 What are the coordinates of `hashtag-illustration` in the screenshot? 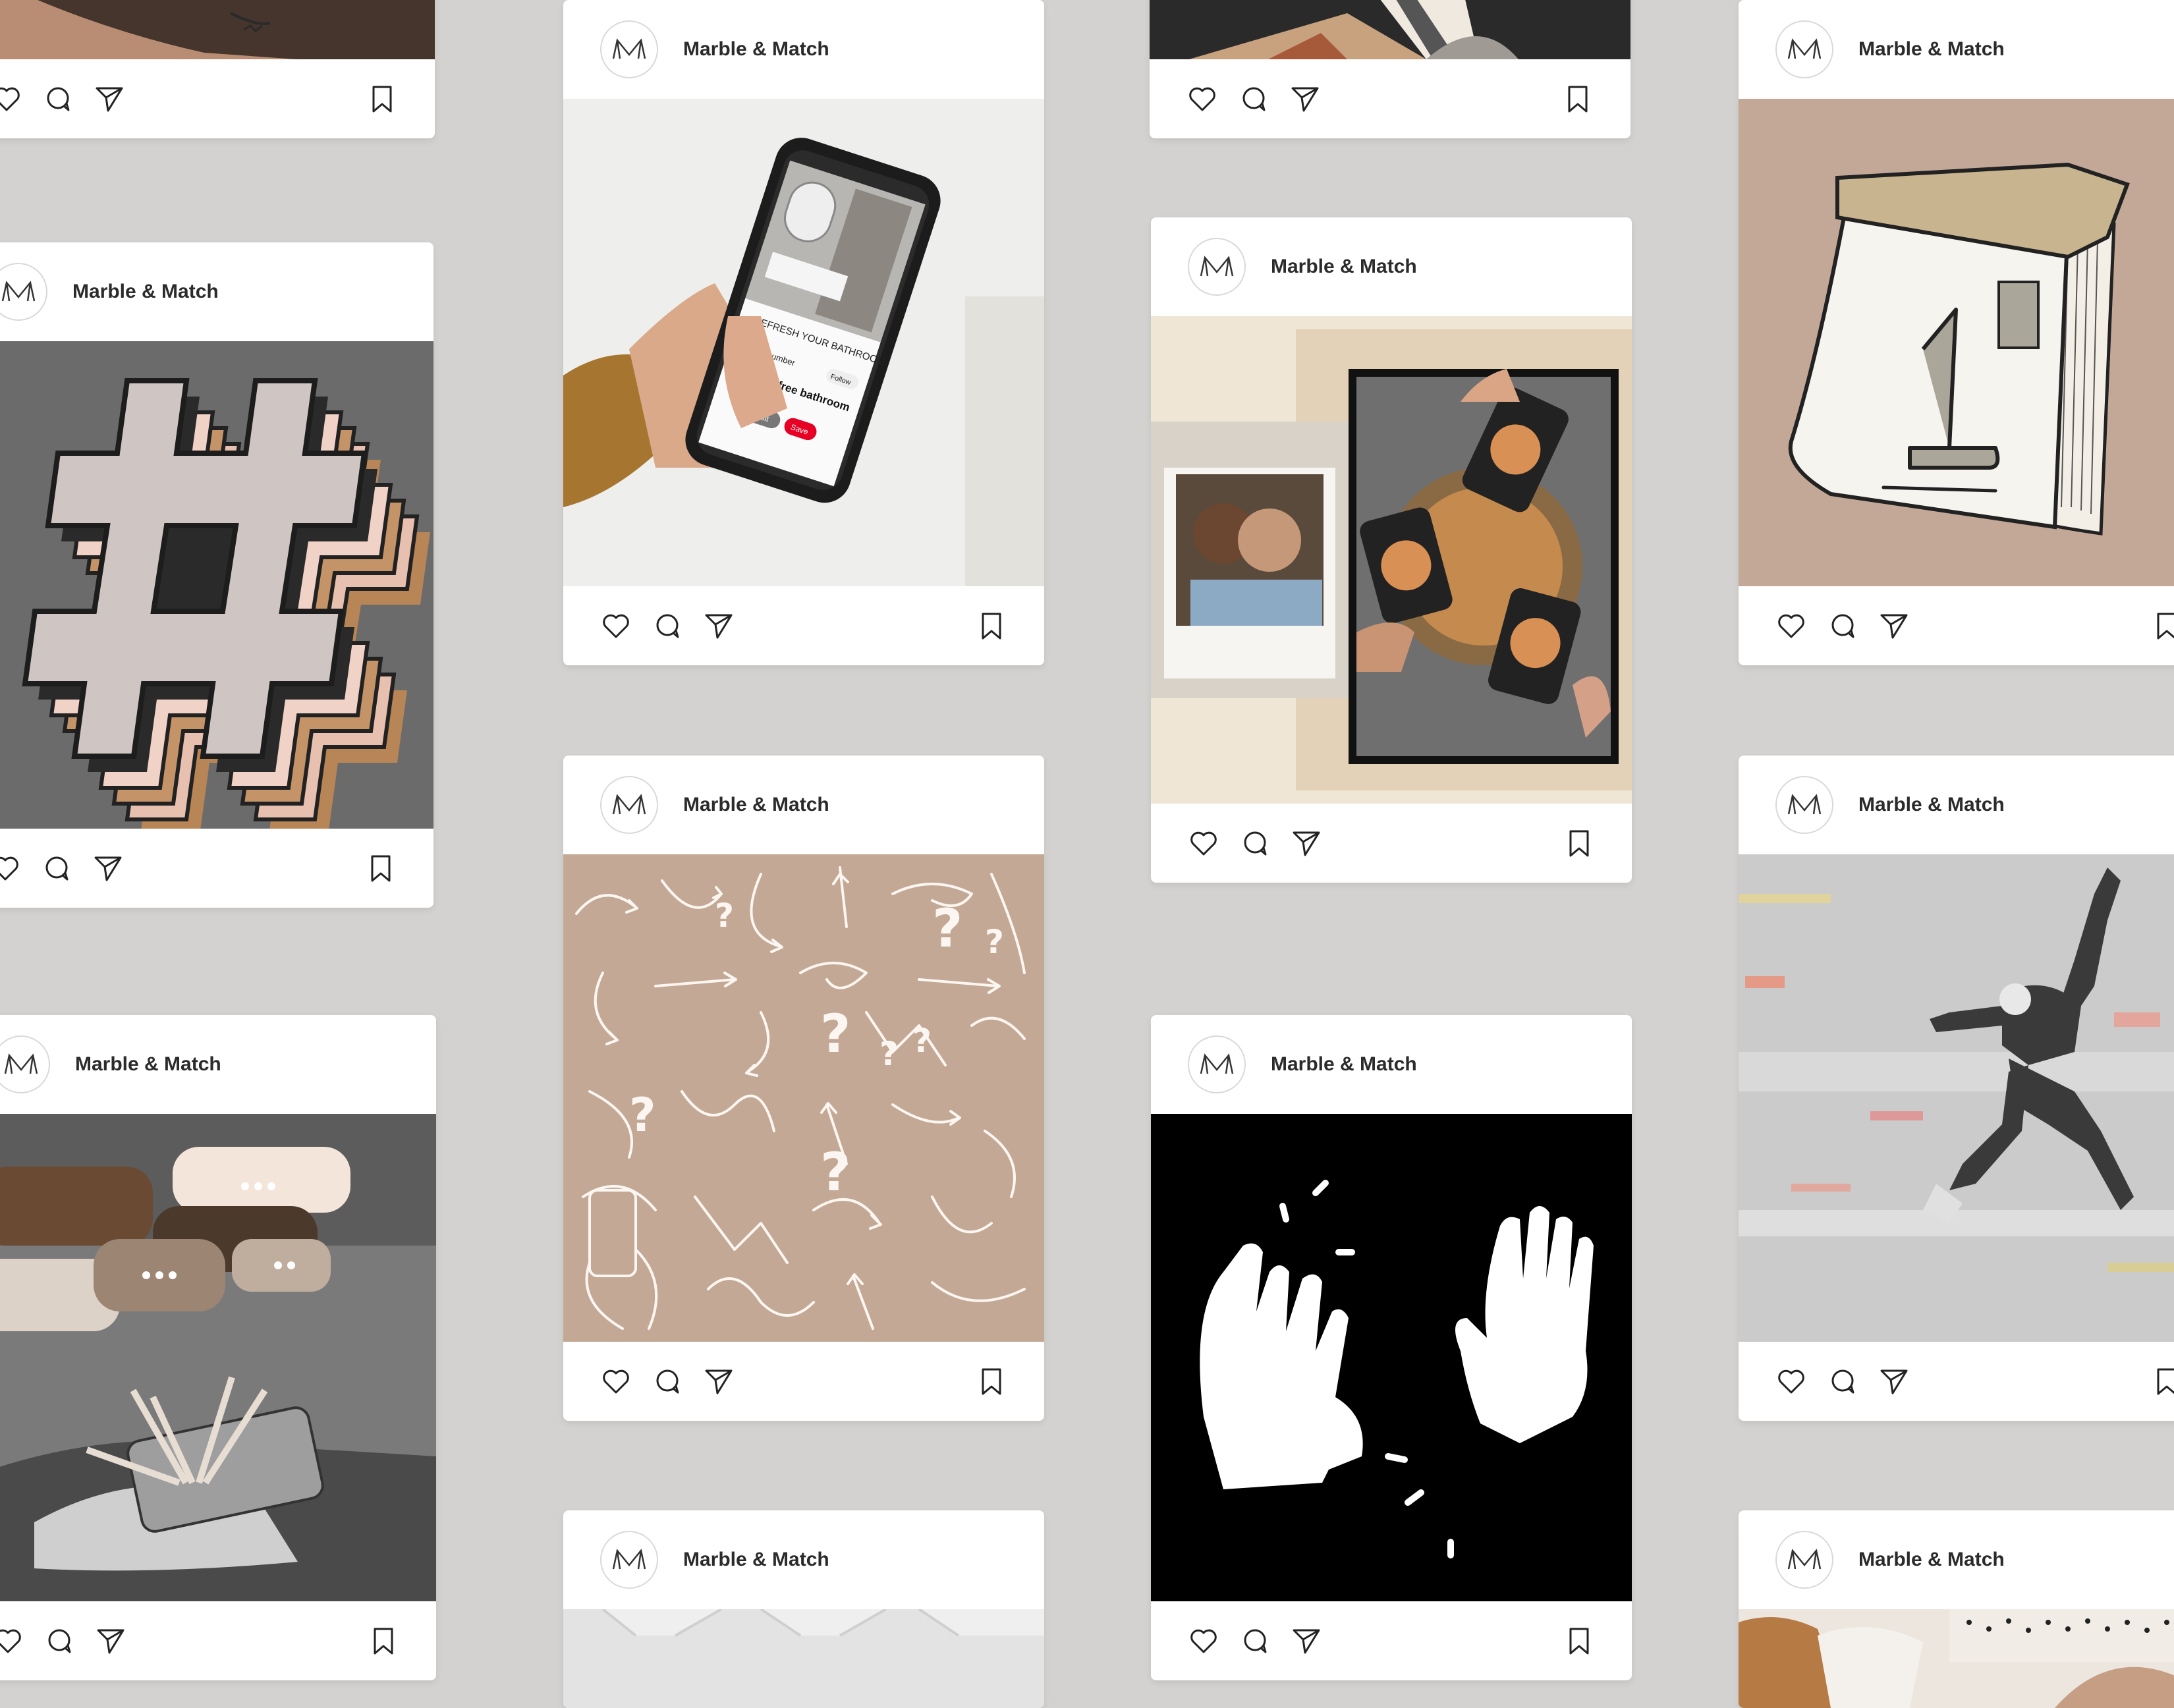 It's located at (226, 603).